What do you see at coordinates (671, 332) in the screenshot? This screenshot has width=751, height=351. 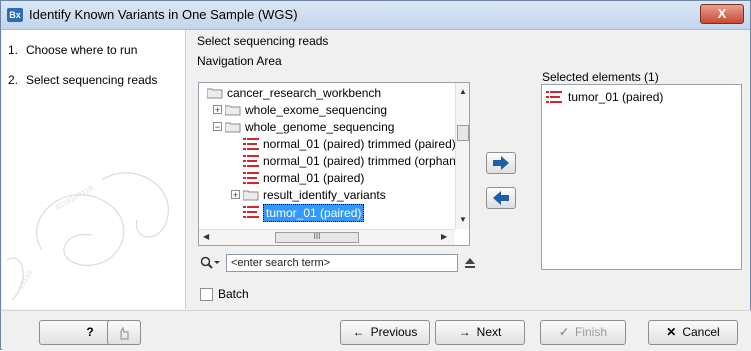 I see `cancel-x-icon: ✕` at bounding box center [671, 332].